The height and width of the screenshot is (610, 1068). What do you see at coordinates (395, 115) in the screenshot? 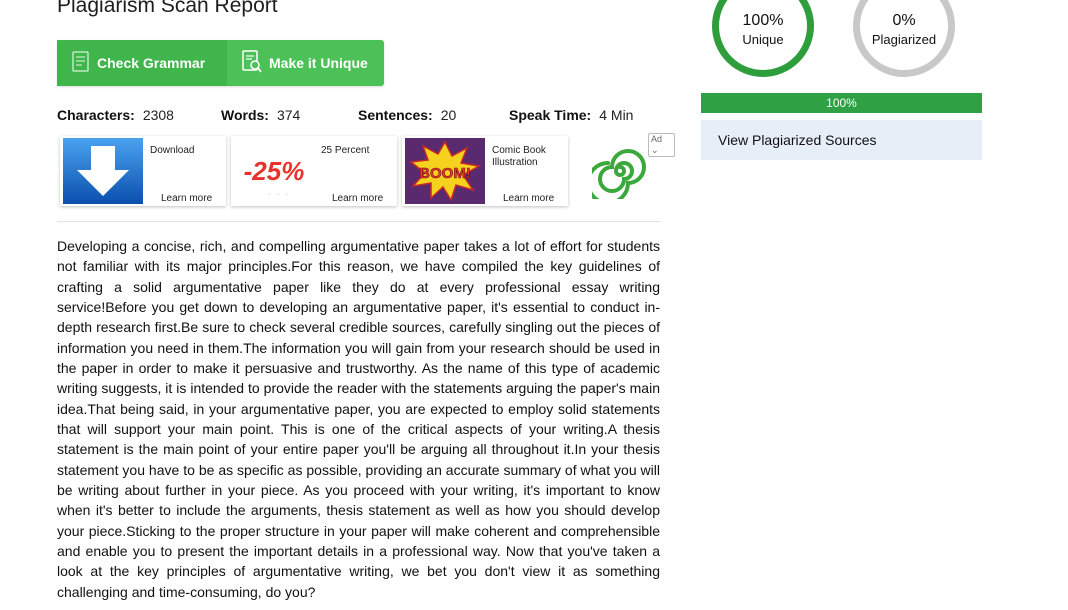
I see `sentences-label: Sentences:` at bounding box center [395, 115].